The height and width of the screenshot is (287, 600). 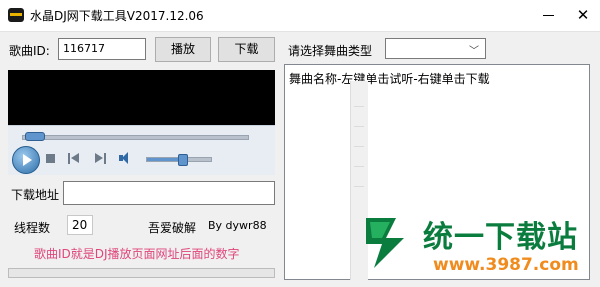 What do you see at coordinates (237, 225) in the screenshot?
I see `author-label: By dywr88` at bounding box center [237, 225].